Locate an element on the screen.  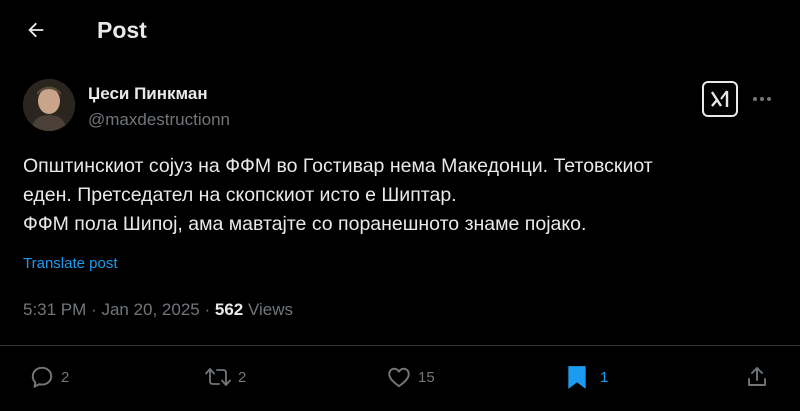
page-title: Post is located at coordinates (122, 30).